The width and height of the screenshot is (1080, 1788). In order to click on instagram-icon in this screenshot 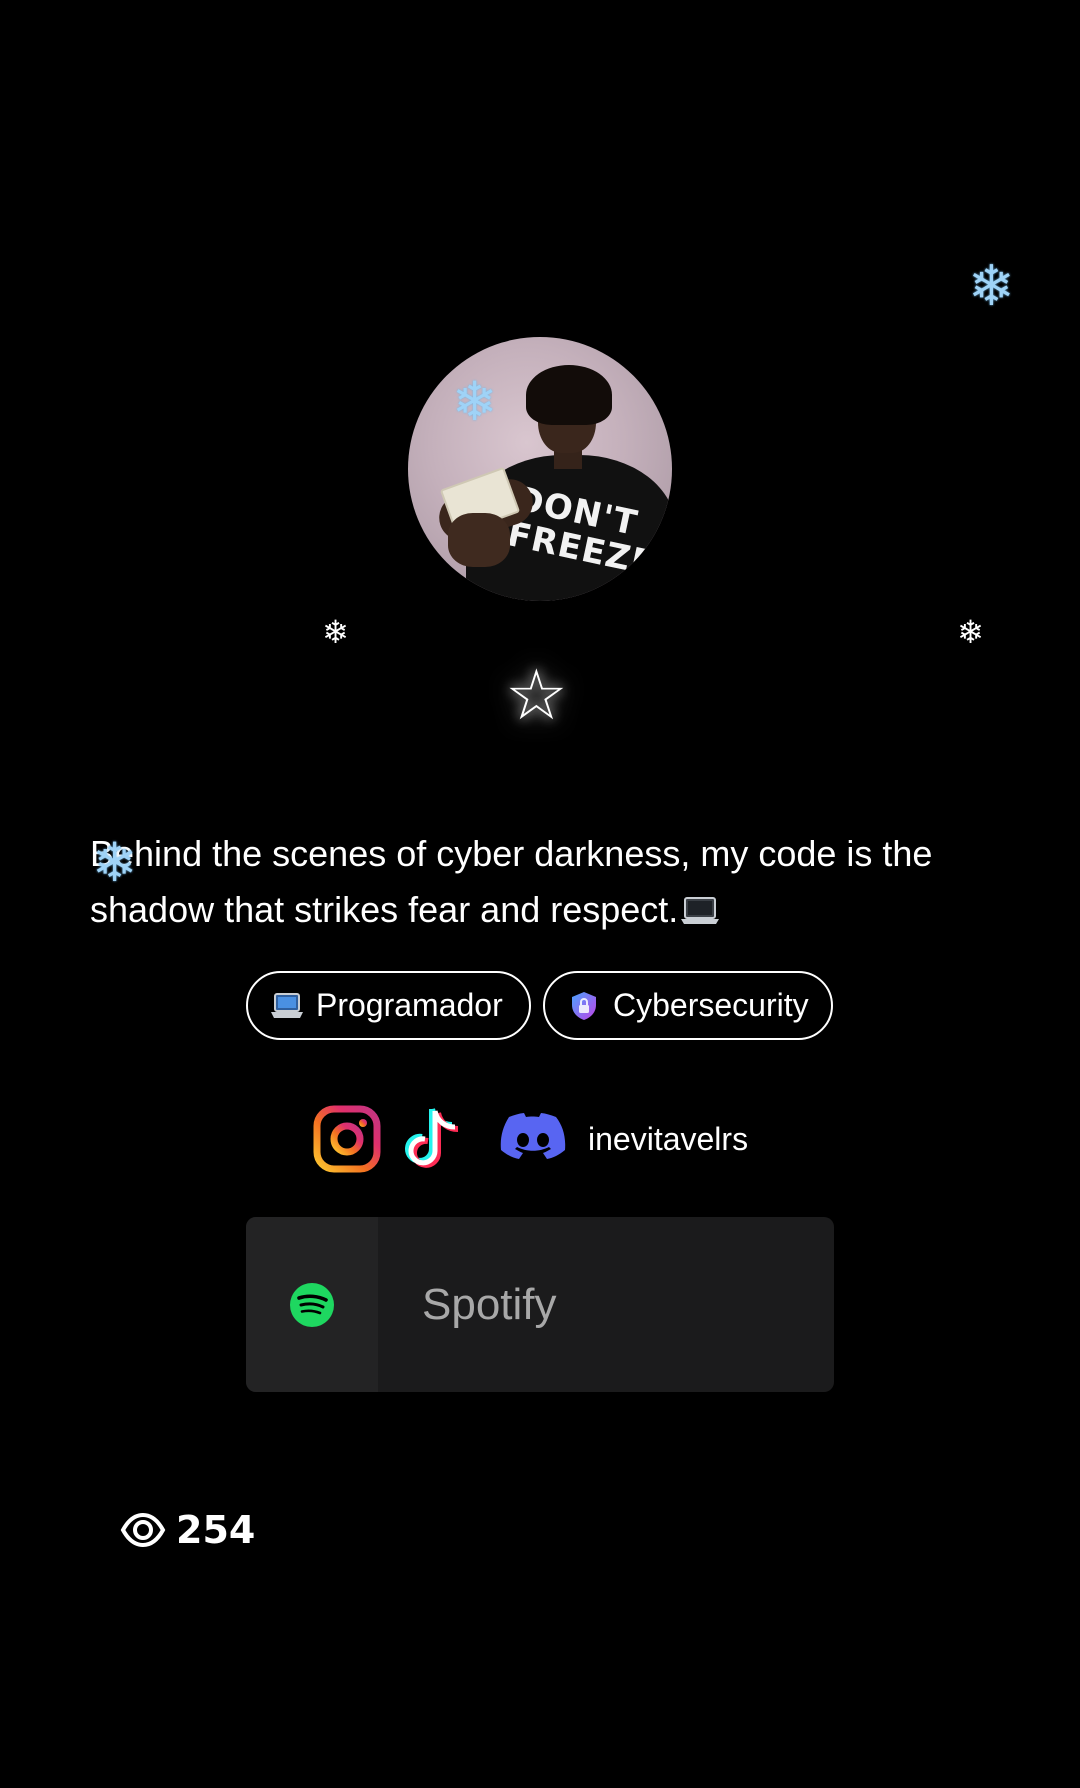, I will do `click(347, 1139)`.